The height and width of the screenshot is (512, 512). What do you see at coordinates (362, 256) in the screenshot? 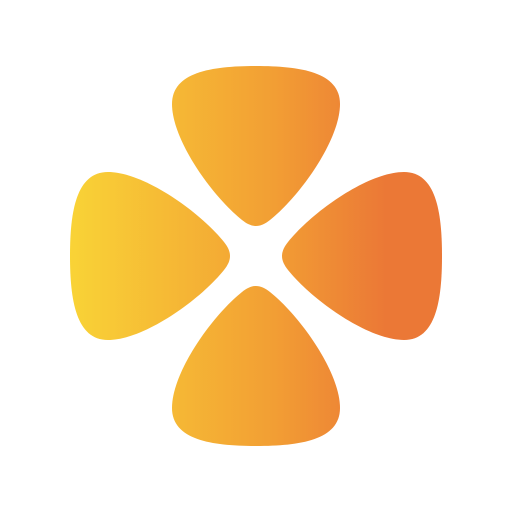
I see `petal-right` at bounding box center [362, 256].